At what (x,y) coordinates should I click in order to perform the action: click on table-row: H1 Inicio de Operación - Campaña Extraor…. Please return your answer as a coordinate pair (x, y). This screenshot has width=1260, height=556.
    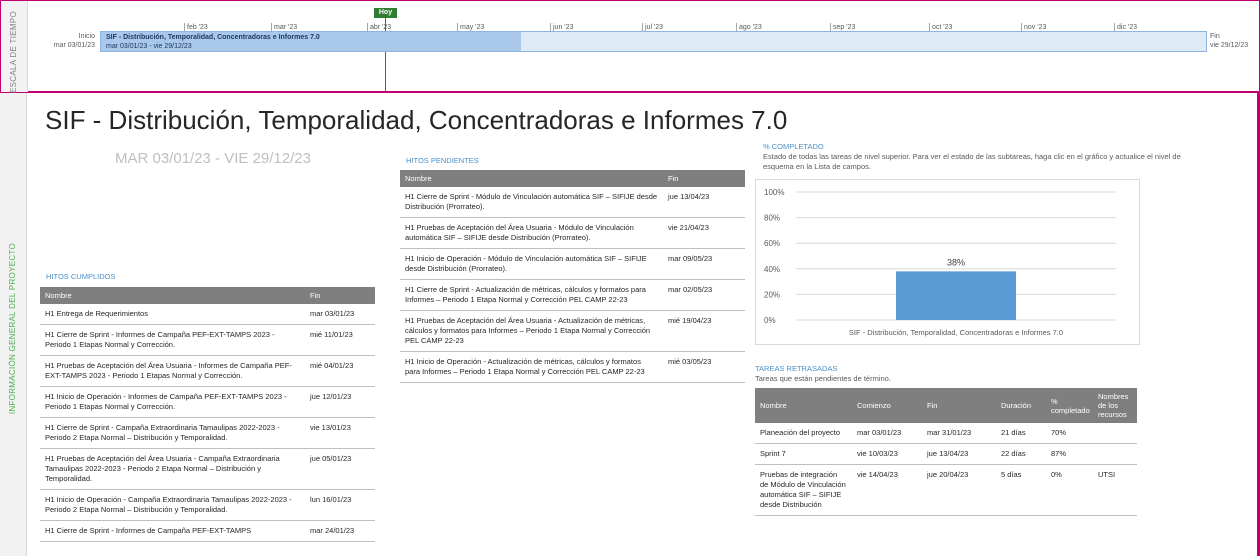
    Looking at the image, I should click on (207, 505).